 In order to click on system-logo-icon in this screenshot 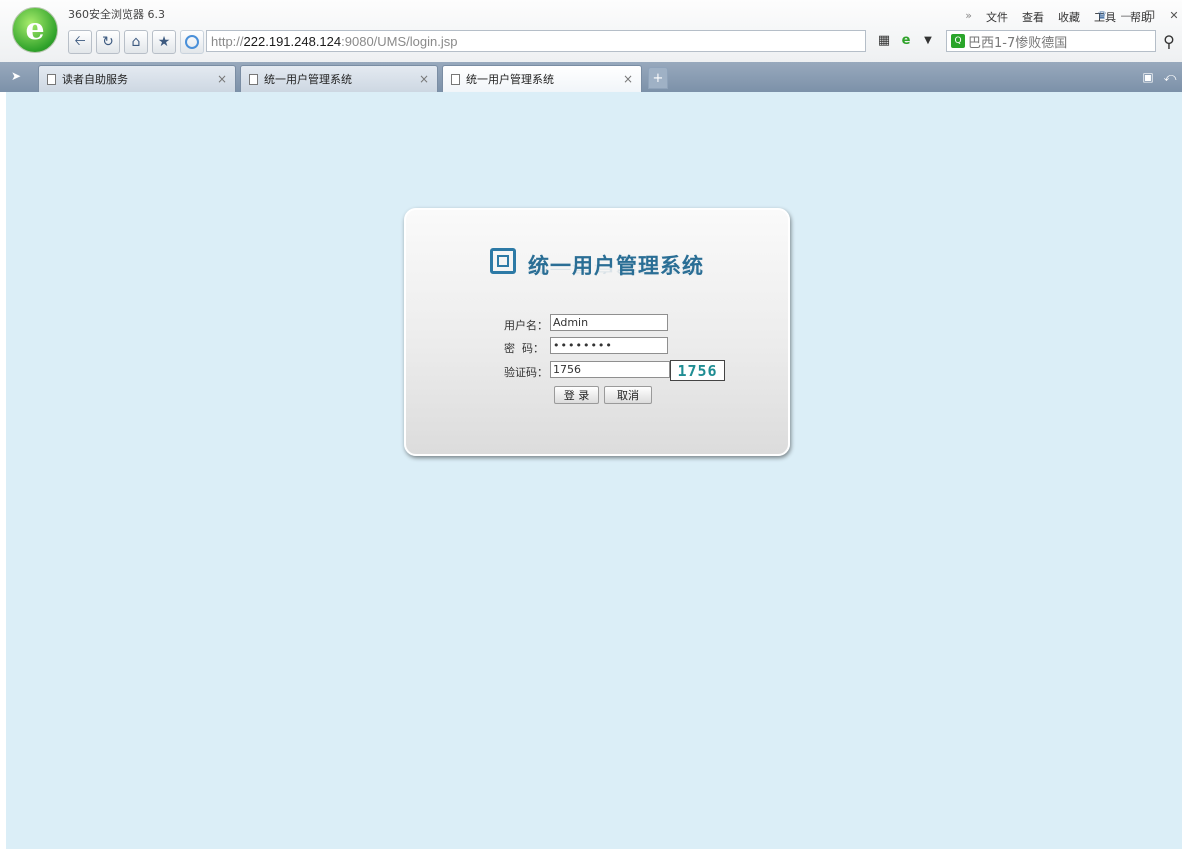, I will do `click(503, 261)`.